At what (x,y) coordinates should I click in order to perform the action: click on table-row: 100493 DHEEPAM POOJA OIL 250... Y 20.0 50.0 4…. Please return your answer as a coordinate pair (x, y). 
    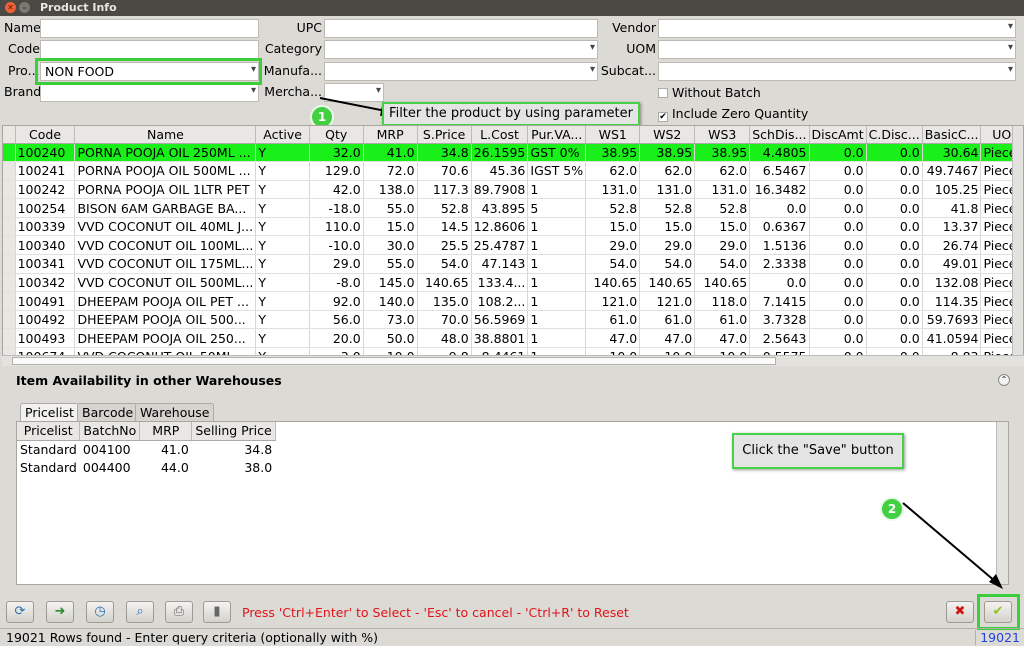
    Looking at the image, I should click on (513, 338).